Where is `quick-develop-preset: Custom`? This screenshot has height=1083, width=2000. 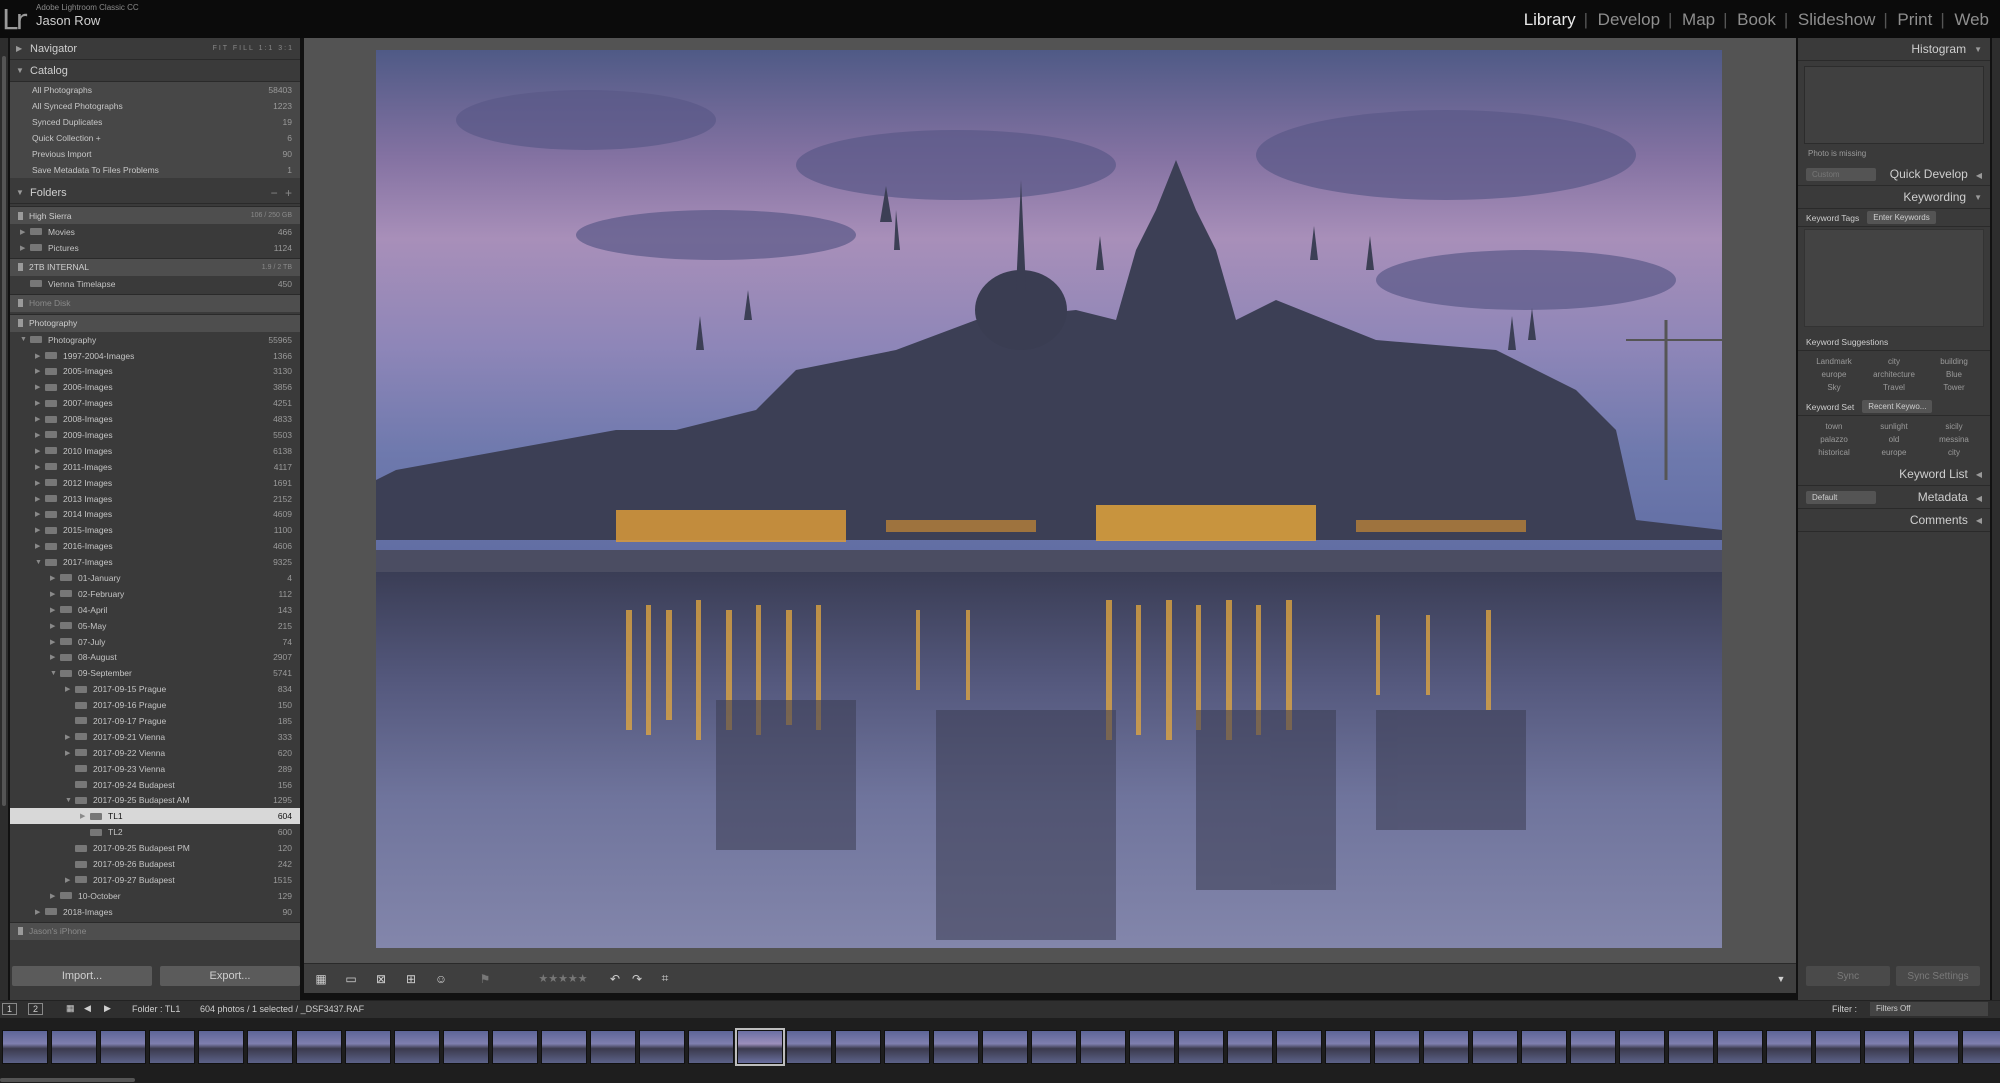 quick-develop-preset: Custom is located at coordinates (1841, 174).